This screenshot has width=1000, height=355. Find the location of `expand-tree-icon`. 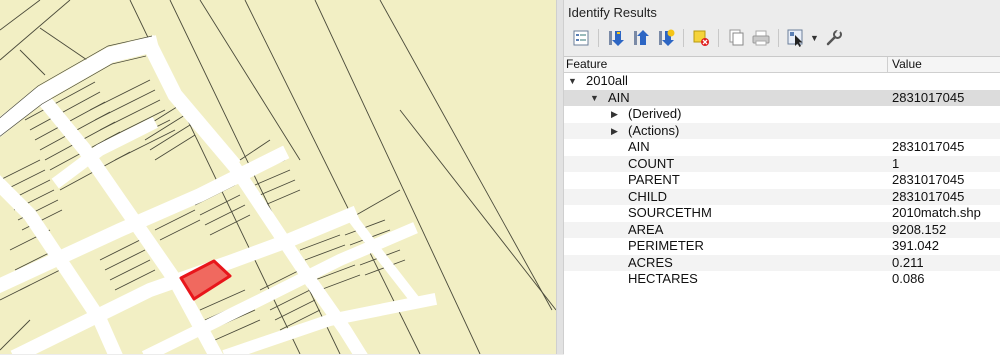

expand-tree-icon is located at coordinates (616, 38).